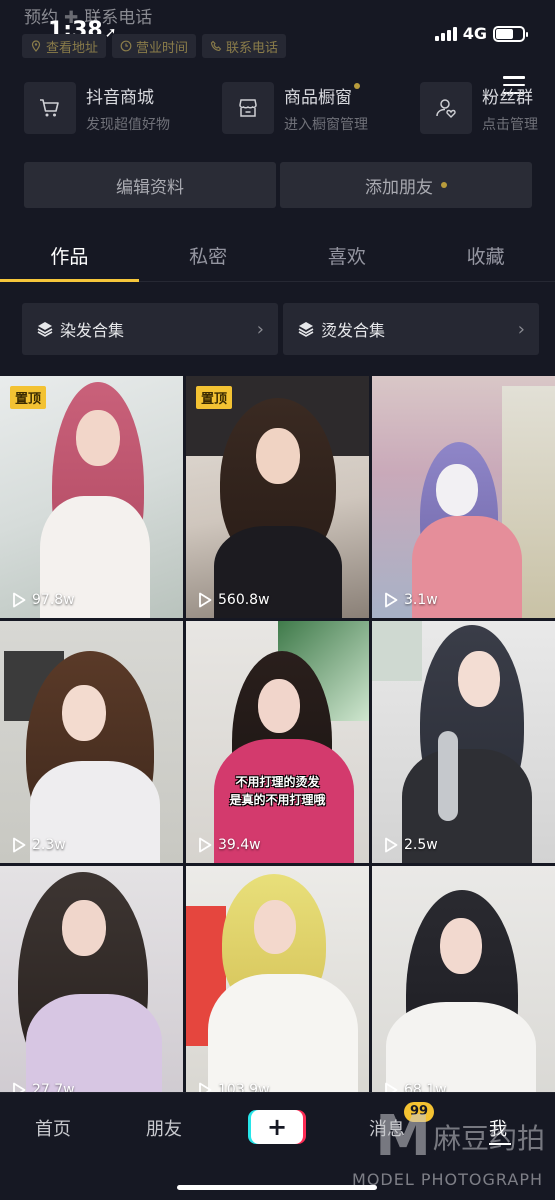 Image resolution: width=555 pixels, height=1200 pixels. I want to click on play-count: 97.8w, so click(43, 600).